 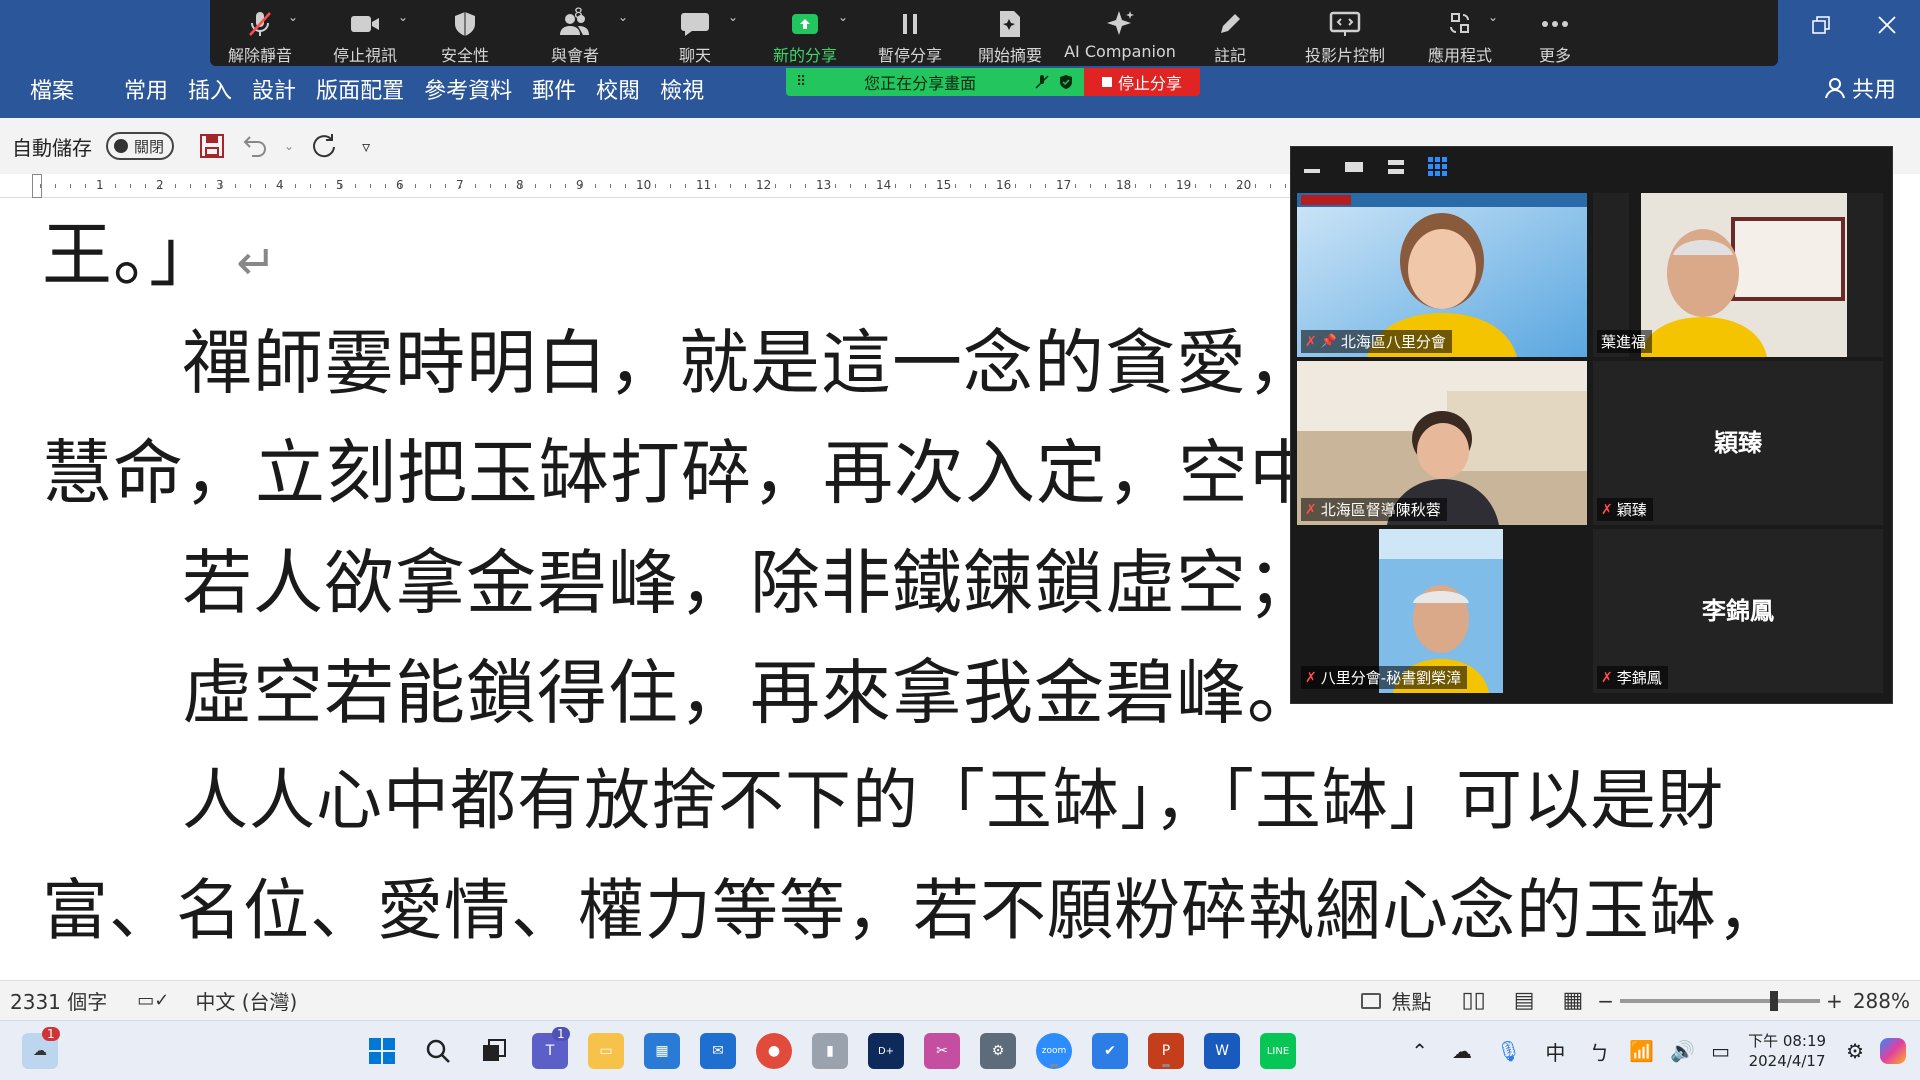 I want to click on mic-muted-icon: ✗, so click(x=1311, y=677).